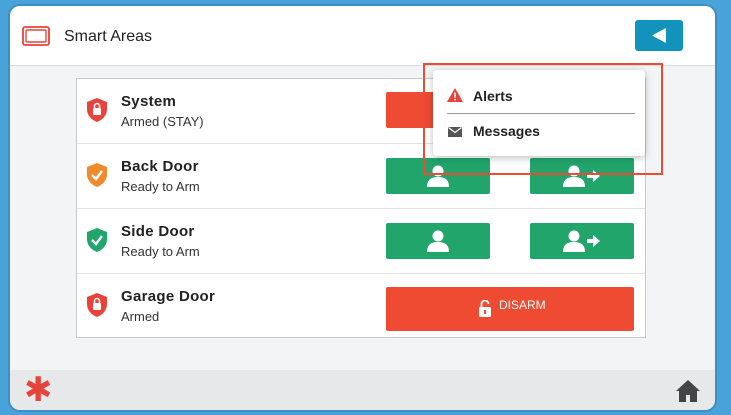 The image size is (731, 415). What do you see at coordinates (36, 36) in the screenshot?
I see `panel-icon` at bounding box center [36, 36].